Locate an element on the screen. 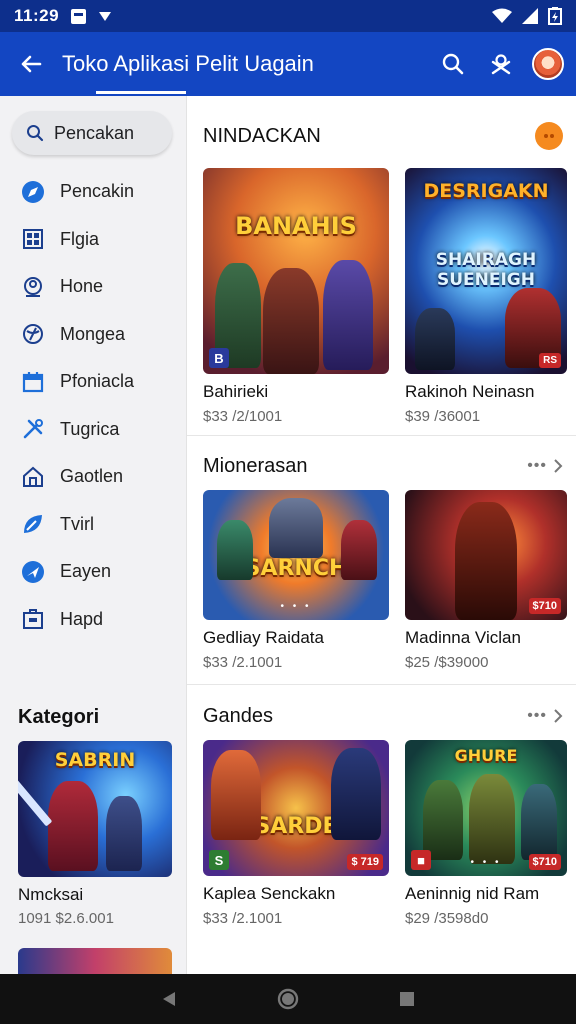 The image size is (576, 1024). category-card-thumbnail-partial is located at coordinates (95, 961).